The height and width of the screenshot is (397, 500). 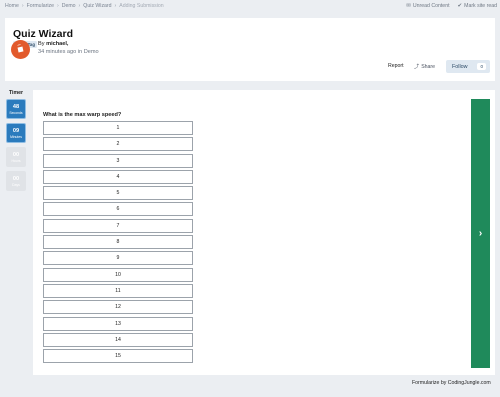 I want to click on answer-option: 10, so click(x=118, y=274).